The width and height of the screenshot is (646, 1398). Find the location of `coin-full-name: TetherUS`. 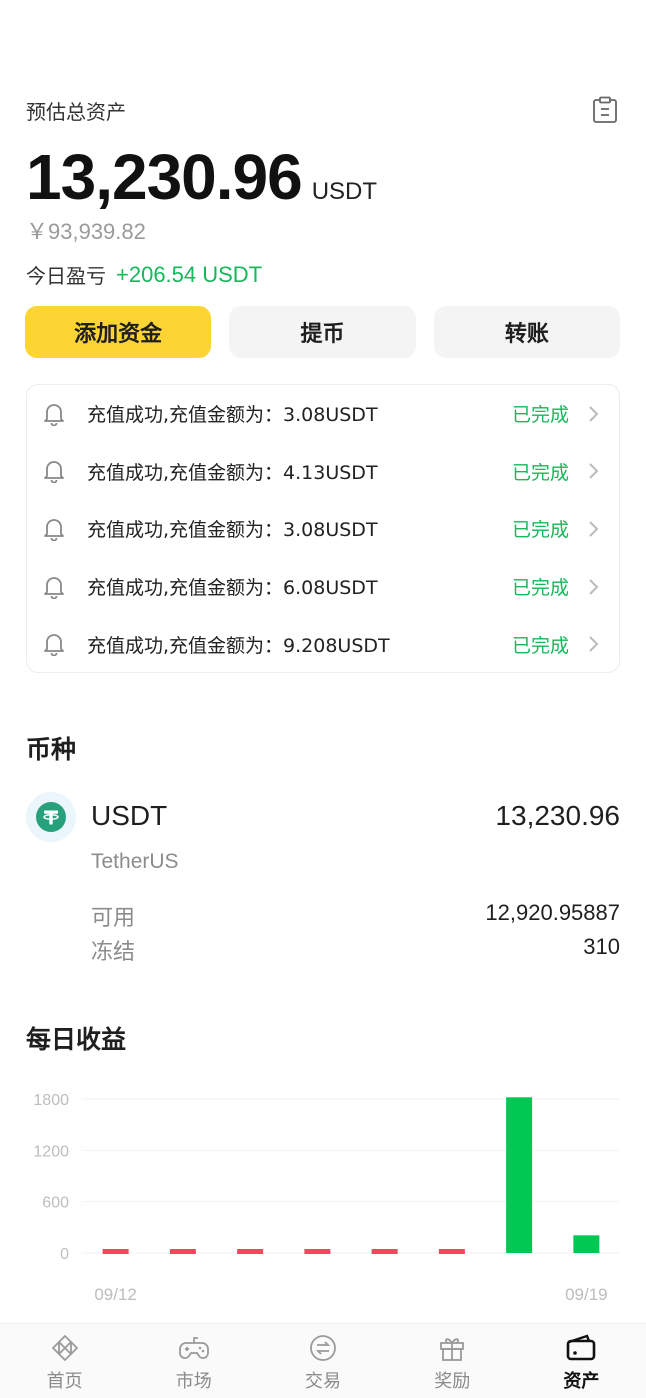

coin-full-name: TetherUS is located at coordinates (135, 861).